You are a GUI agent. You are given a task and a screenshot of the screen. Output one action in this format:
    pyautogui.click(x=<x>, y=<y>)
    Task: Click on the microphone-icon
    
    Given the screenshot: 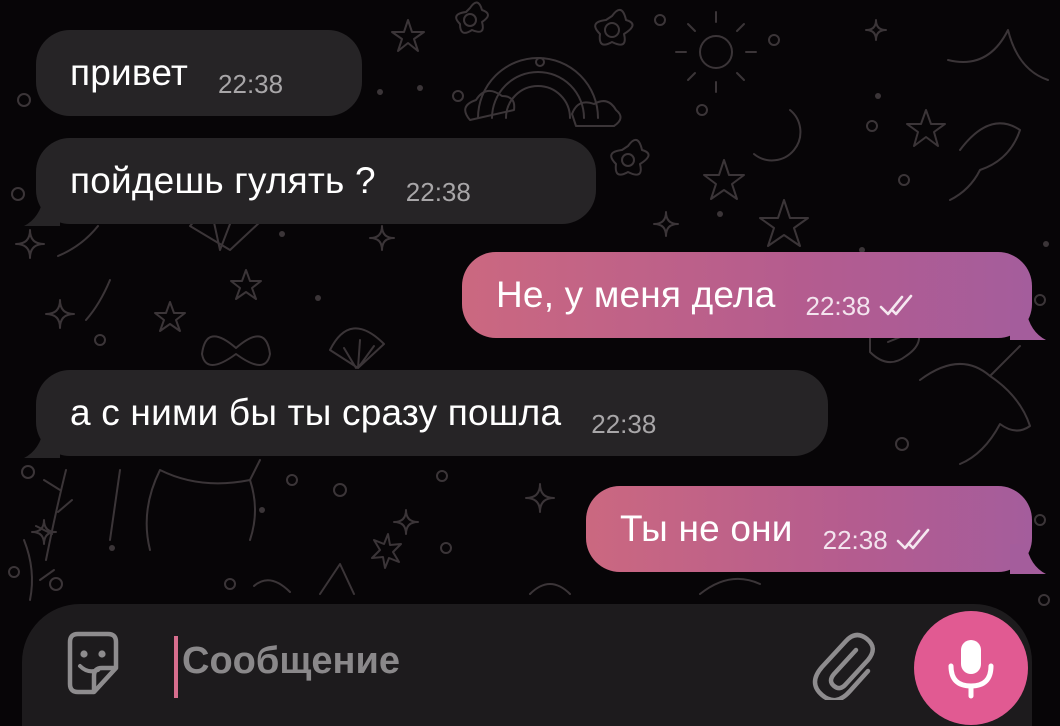 What is the action you would take?
    pyautogui.click(x=971, y=669)
    